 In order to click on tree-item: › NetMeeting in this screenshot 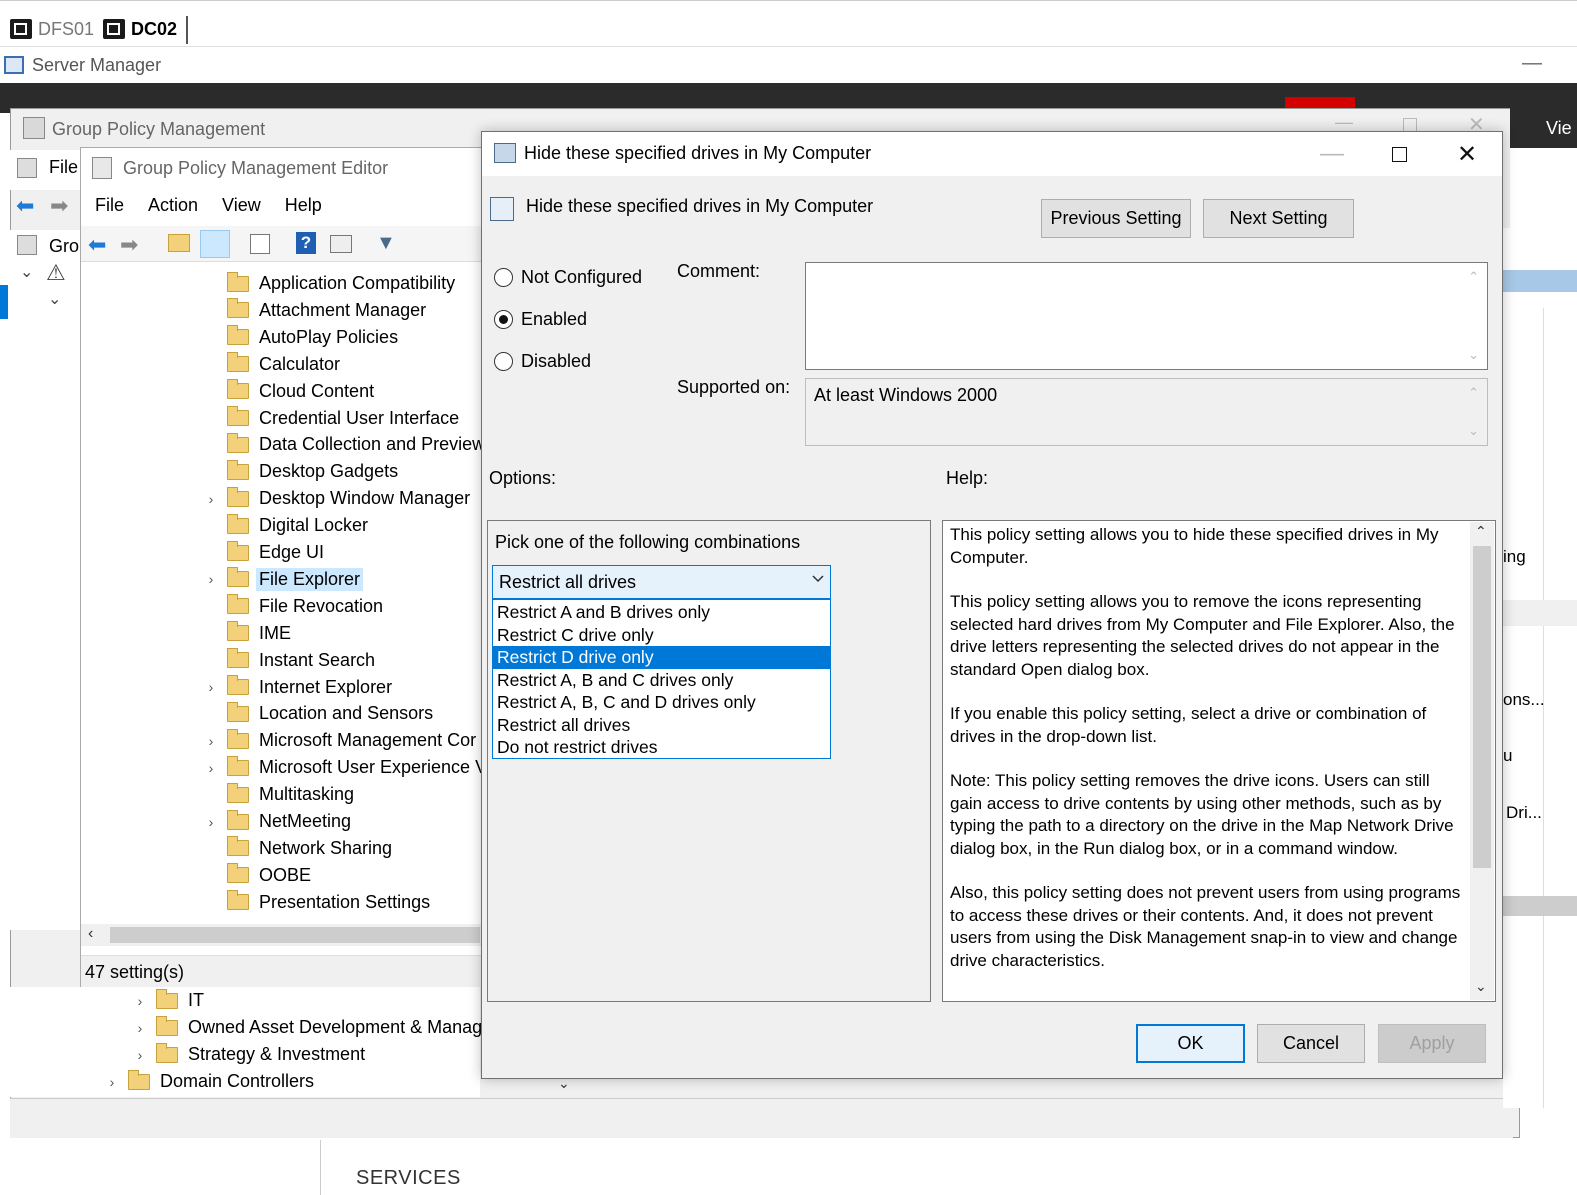, I will do `click(276, 821)`.